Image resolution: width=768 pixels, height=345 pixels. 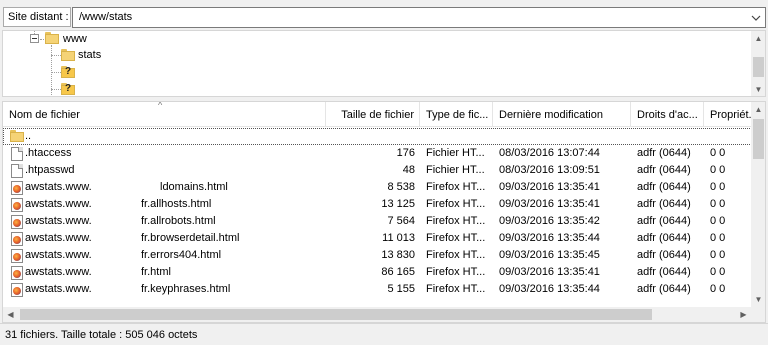 I want to click on column-header-last-modified: Dernière modification, so click(x=562, y=114).